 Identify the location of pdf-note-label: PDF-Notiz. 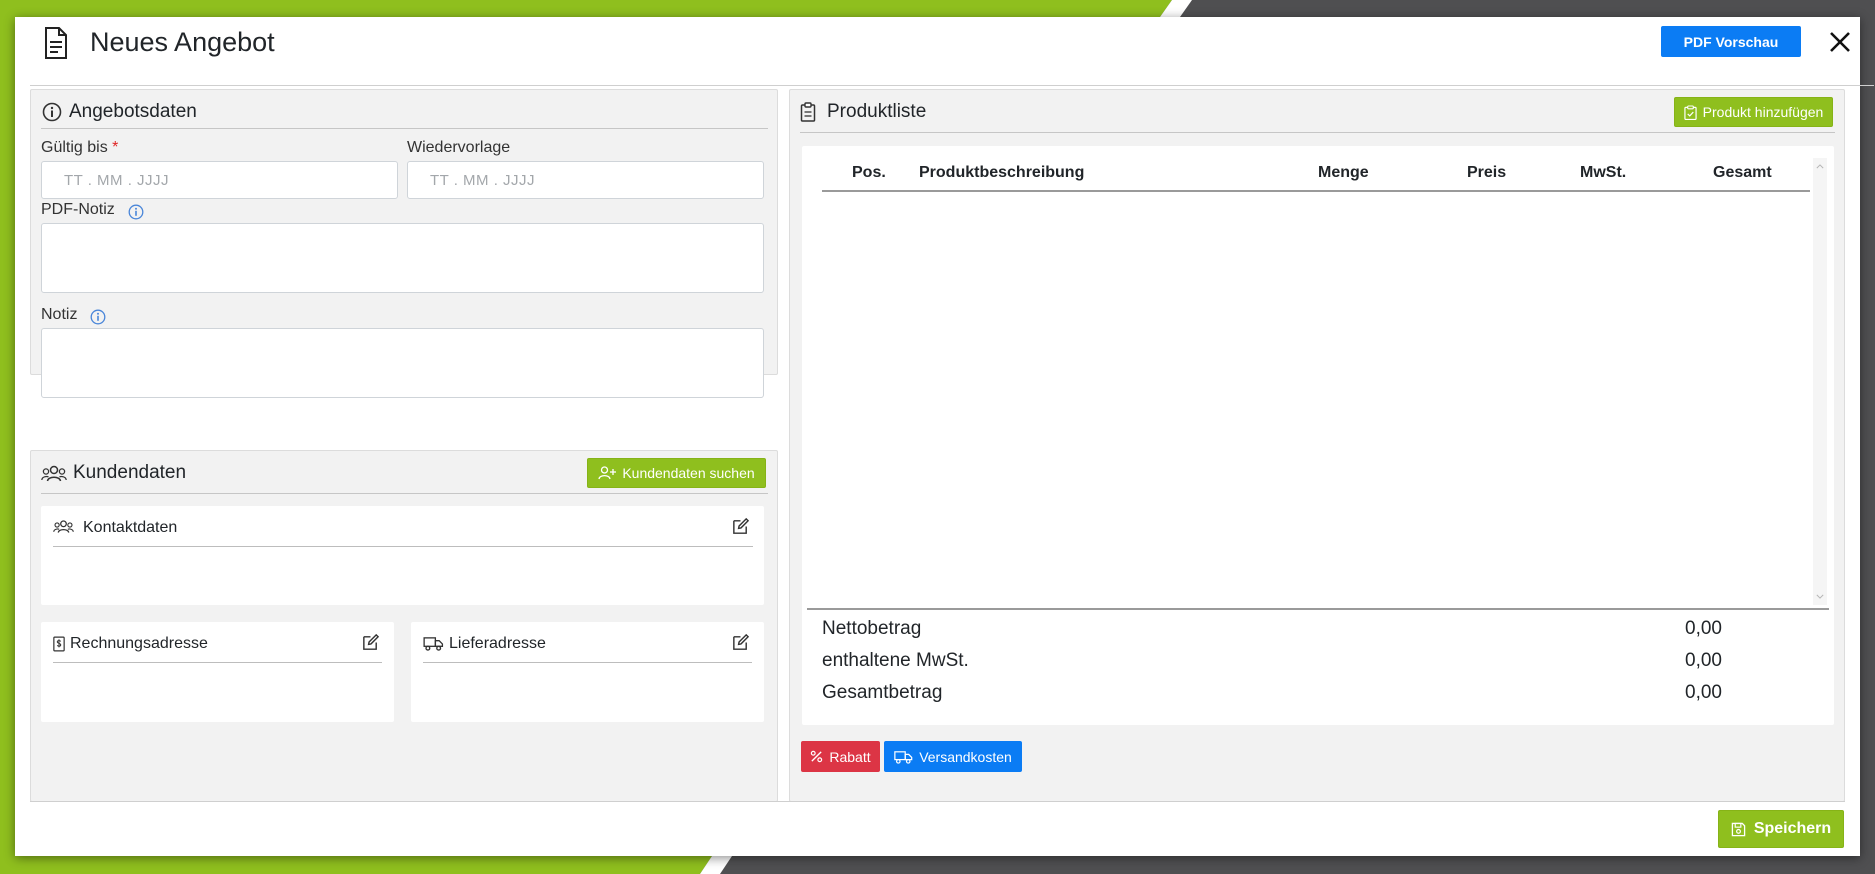
(78, 209).